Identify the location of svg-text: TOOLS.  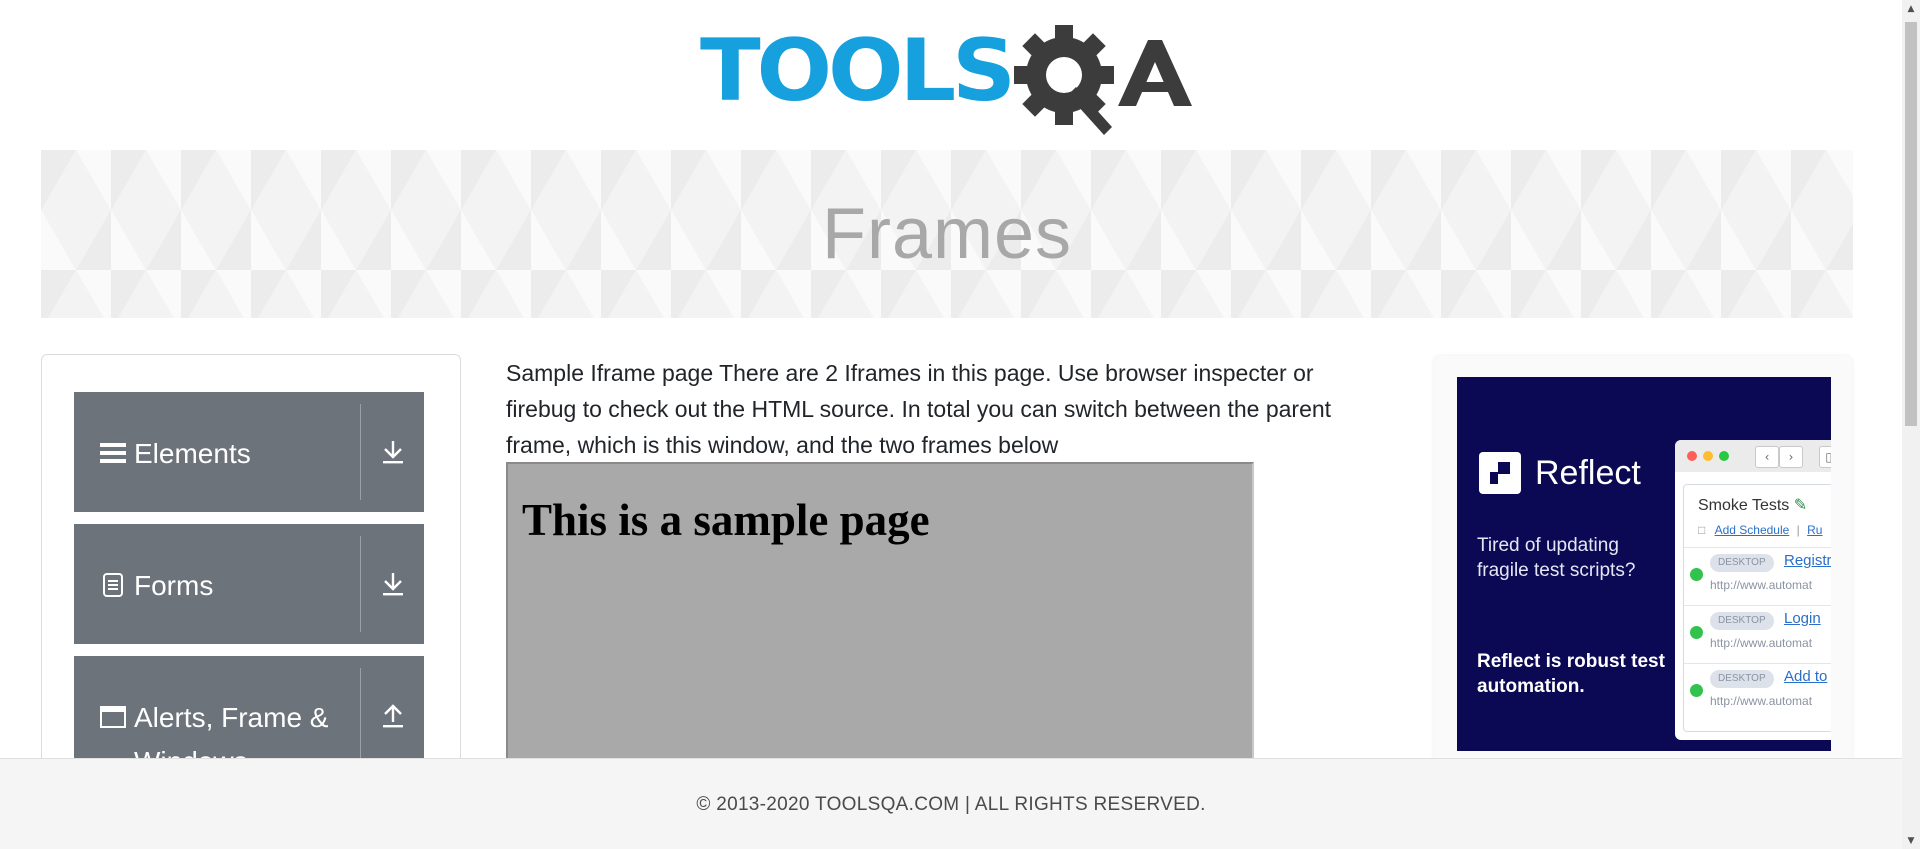
(856, 71).